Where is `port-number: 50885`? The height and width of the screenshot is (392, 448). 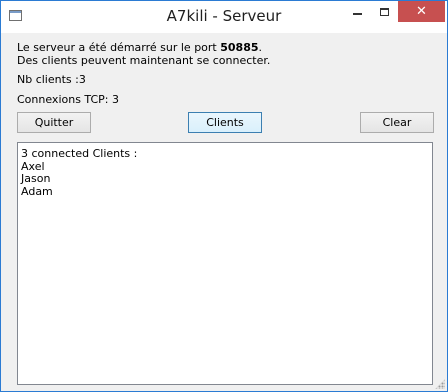 port-number: 50885 is located at coordinates (239, 47).